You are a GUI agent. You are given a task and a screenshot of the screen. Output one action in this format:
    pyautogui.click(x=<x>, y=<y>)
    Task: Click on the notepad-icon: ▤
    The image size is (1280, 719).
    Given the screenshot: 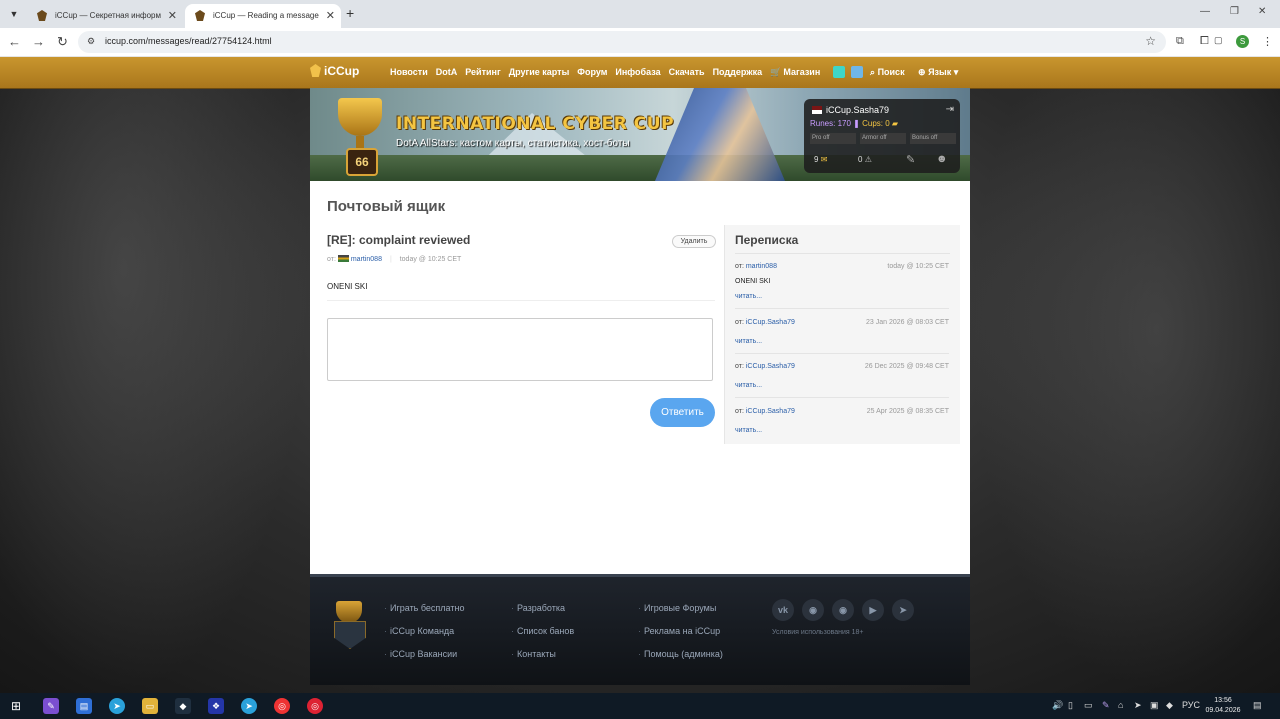 What is the action you would take?
    pyautogui.click(x=84, y=706)
    